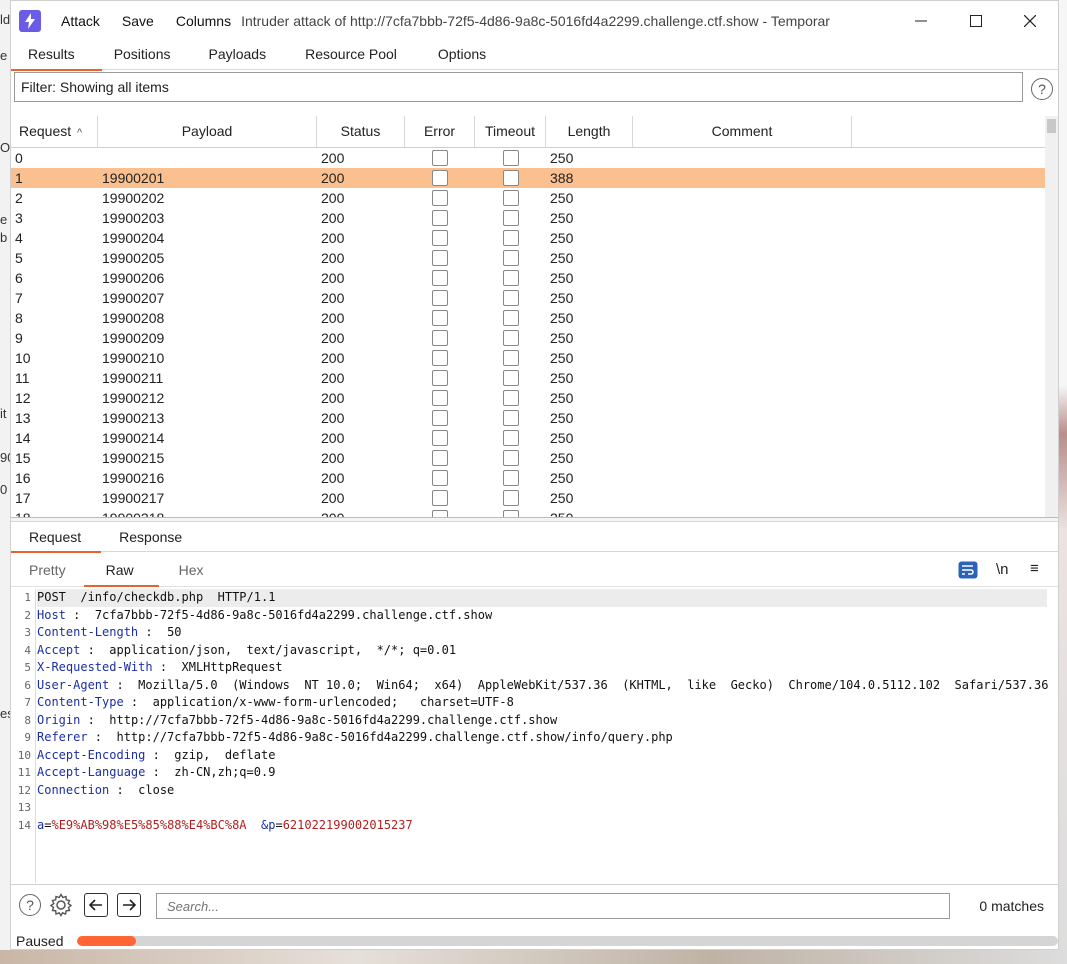  Describe the element at coordinates (1030, 21) in the screenshot. I see `close-button` at that location.